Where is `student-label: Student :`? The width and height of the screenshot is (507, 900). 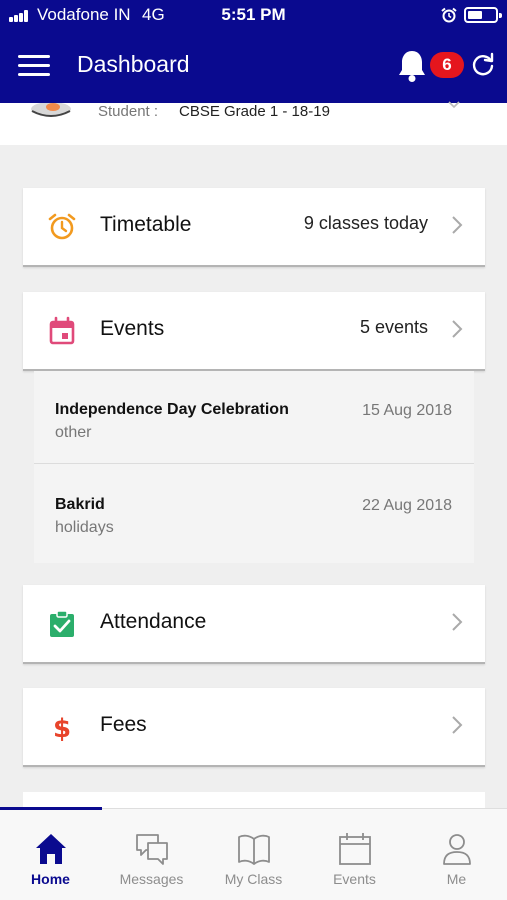 student-label: Student : is located at coordinates (128, 111).